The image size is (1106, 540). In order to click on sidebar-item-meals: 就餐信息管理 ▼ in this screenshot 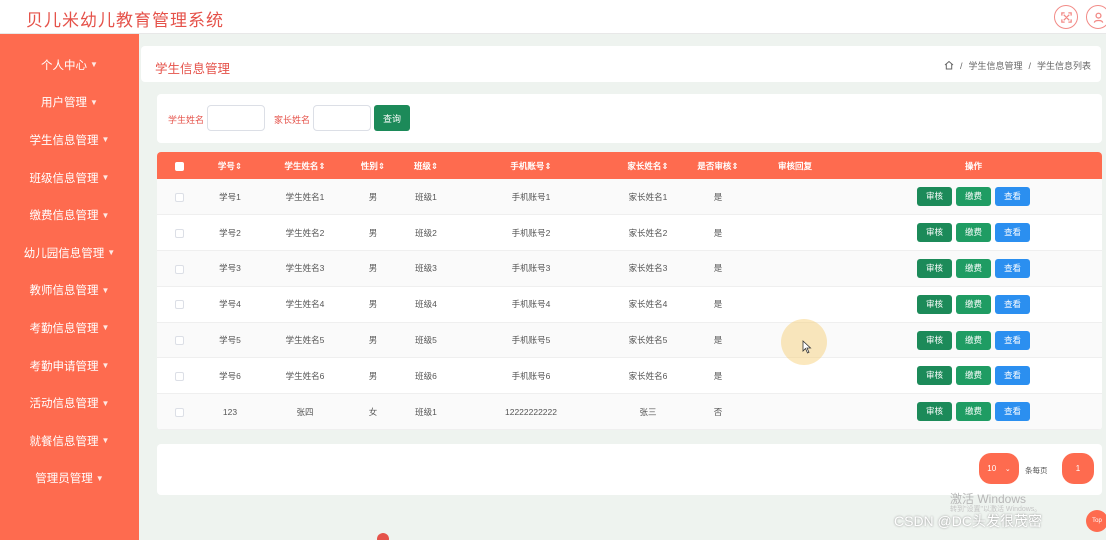, I will do `click(69, 441)`.